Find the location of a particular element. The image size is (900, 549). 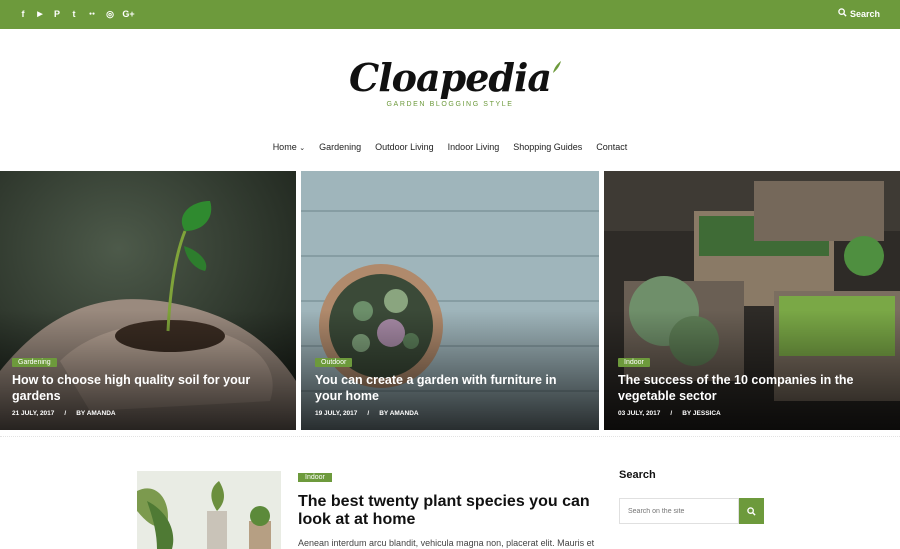

nav-item-outdoor-living: Outdoor Living is located at coordinates (404, 147).